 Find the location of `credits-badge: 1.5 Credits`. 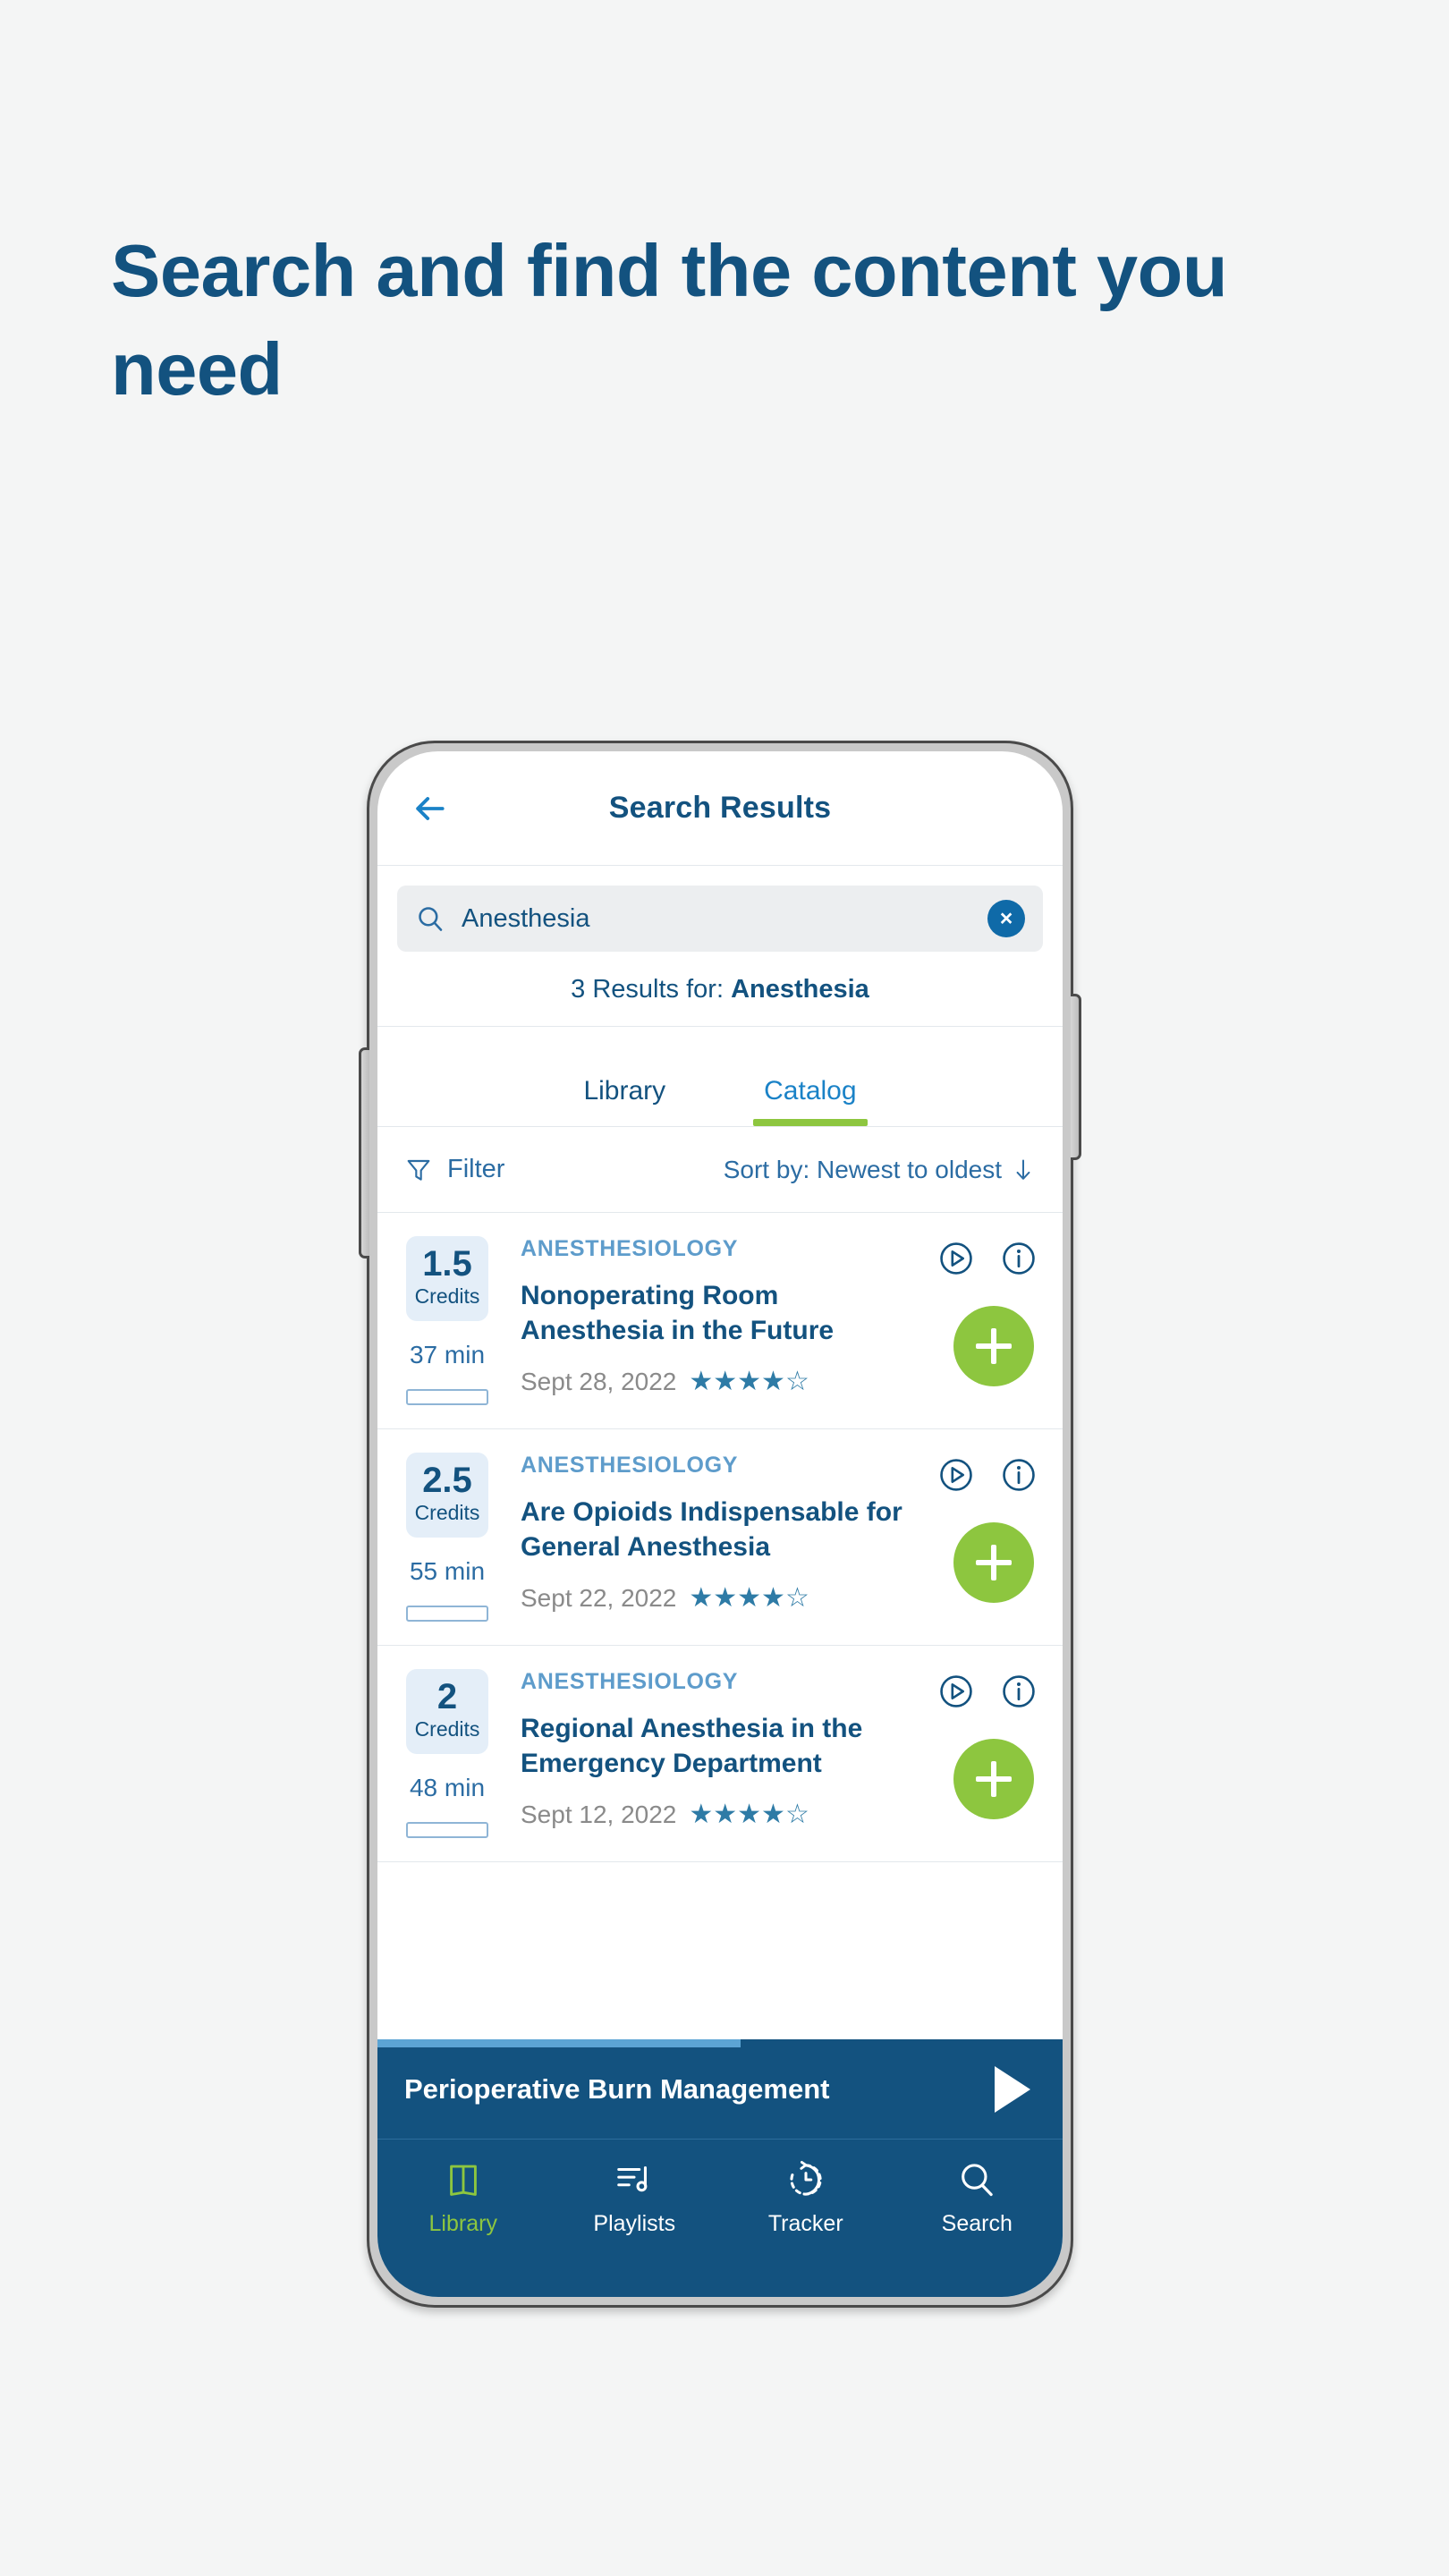

credits-badge: 1.5 Credits is located at coordinates (447, 1278).